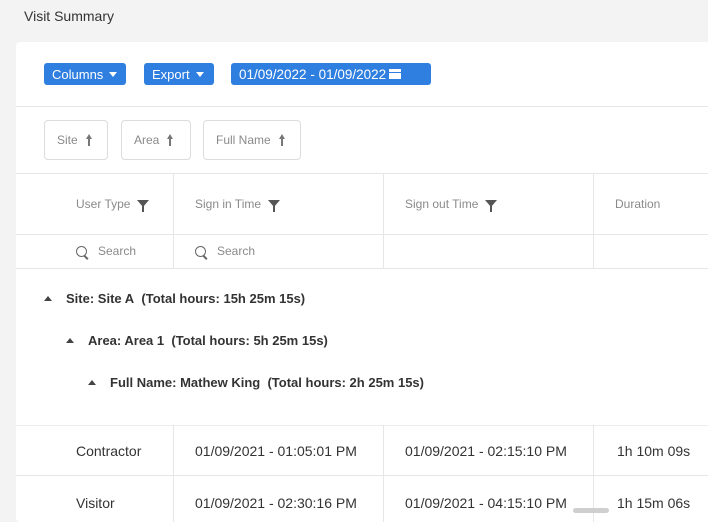 This screenshot has width=708, height=522. Describe the element at coordinates (126, 340) in the screenshot. I see `group-label: Area: Area 1` at that location.